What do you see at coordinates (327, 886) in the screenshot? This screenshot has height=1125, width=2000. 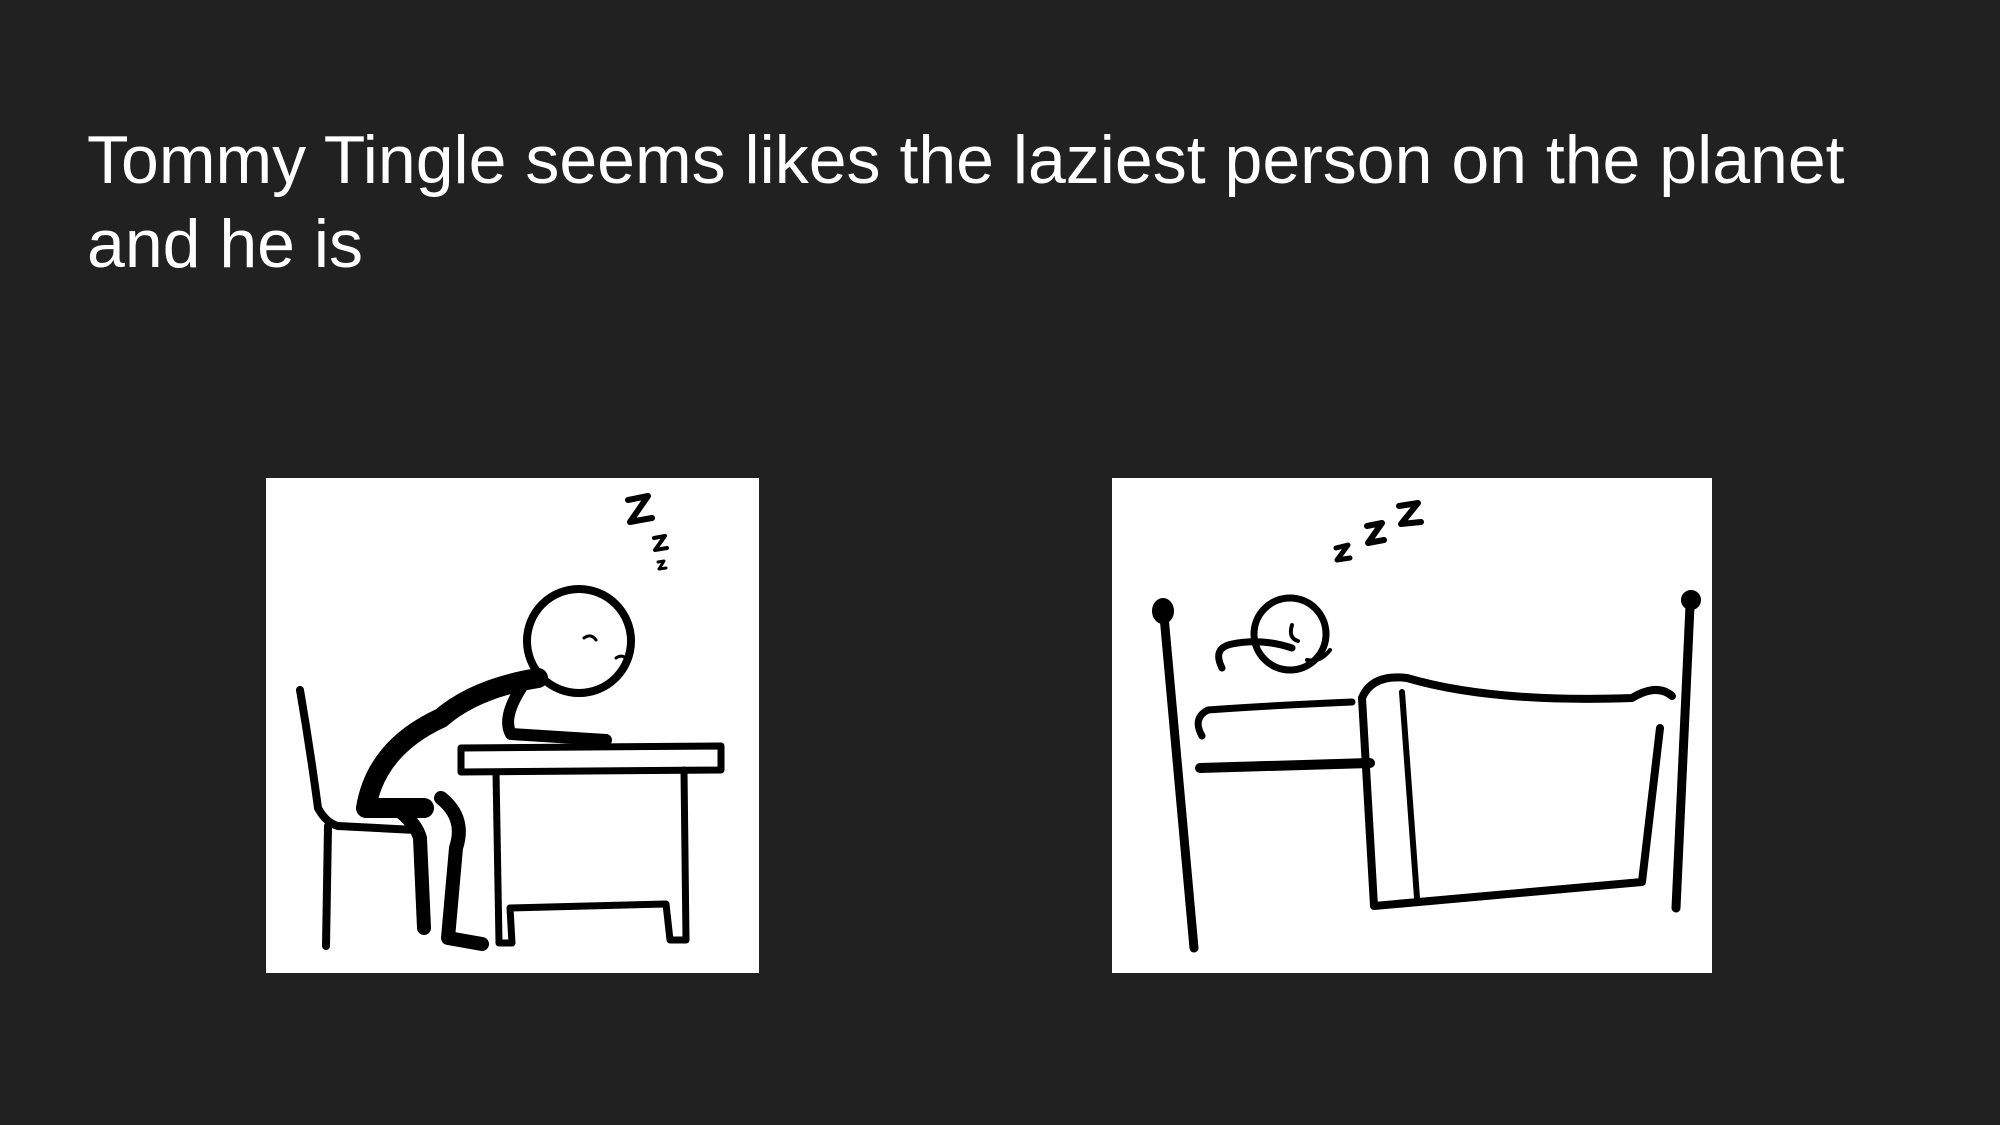 I see `chair-leg-icon` at bounding box center [327, 886].